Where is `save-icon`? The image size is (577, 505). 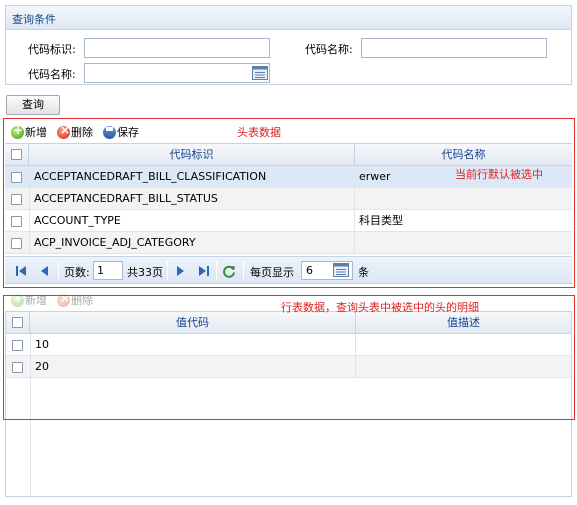
save-icon is located at coordinates (109, 132).